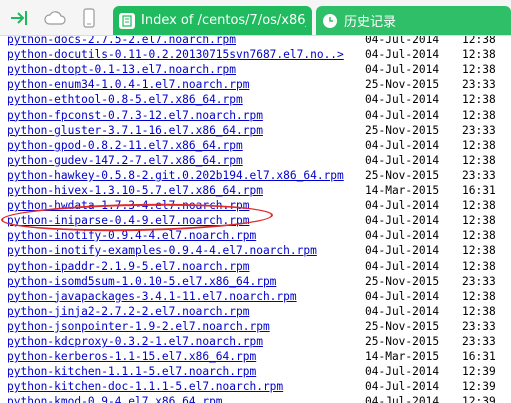  What do you see at coordinates (121, 69) in the screenshot?
I see `file-link: python-dtopt-0.1-13.el7.noarch.rpm` at bounding box center [121, 69].